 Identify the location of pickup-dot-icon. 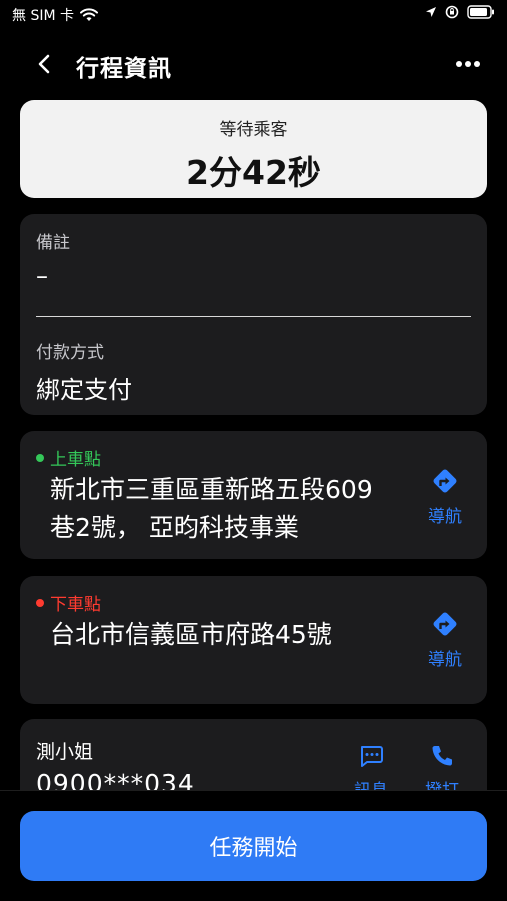
(40, 457).